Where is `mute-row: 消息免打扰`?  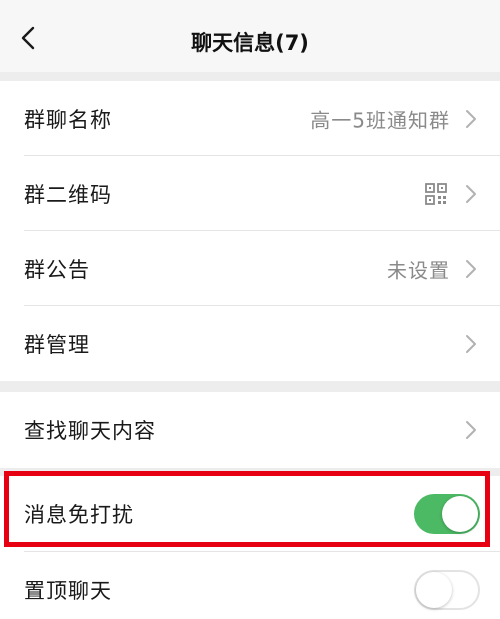
mute-row: 消息免打扰 is located at coordinates (250, 514).